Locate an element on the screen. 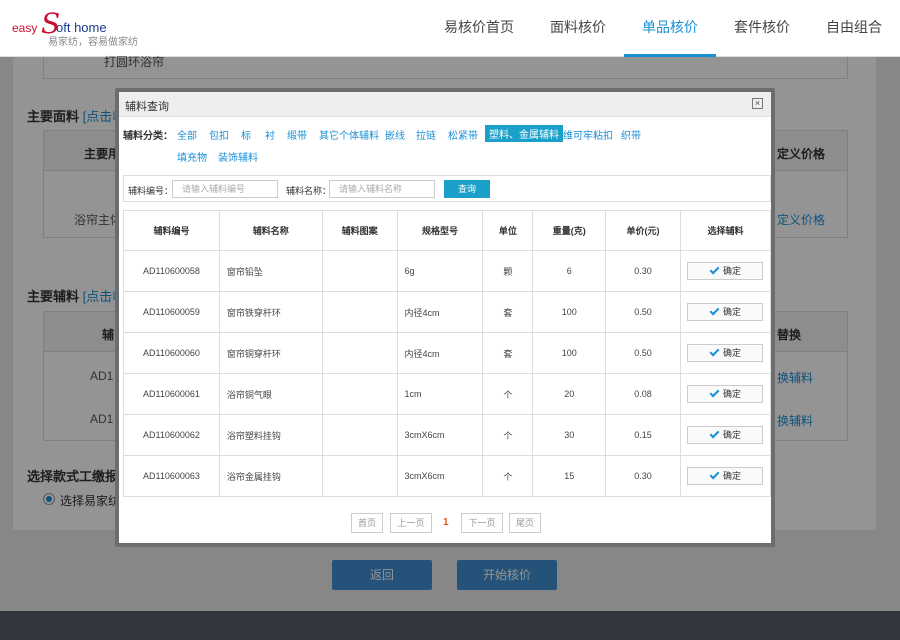  cell-weight: 15 is located at coordinates (569, 476).